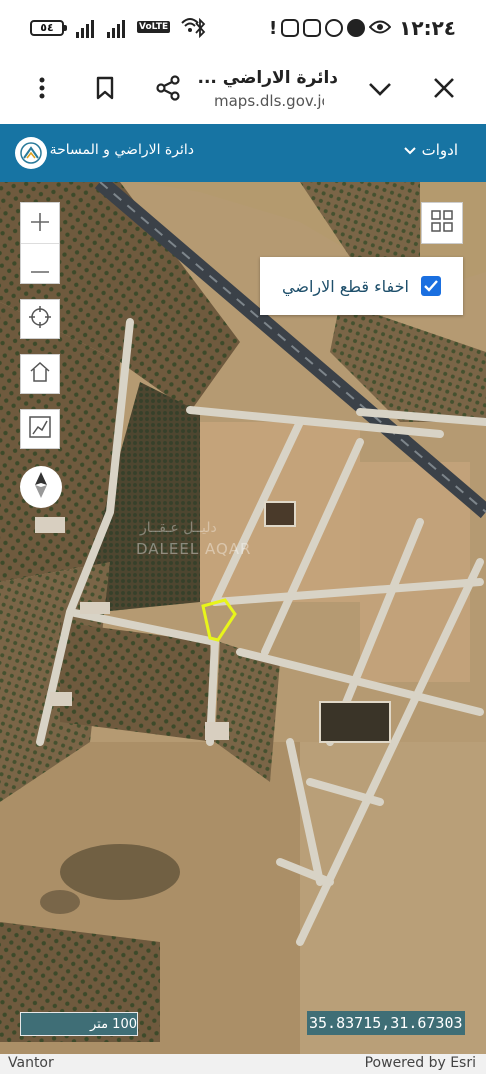 The width and height of the screenshot is (486, 1080). What do you see at coordinates (86, 29) in the screenshot?
I see `signal-icon` at bounding box center [86, 29].